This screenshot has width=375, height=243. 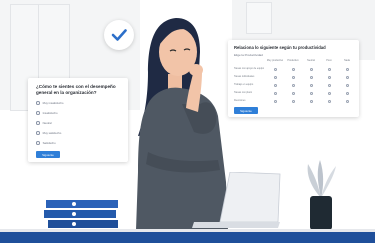 What do you see at coordinates (240, 100) in the screenshot?
I see `row-label: Reuniones` at bounding box center [240, 100].